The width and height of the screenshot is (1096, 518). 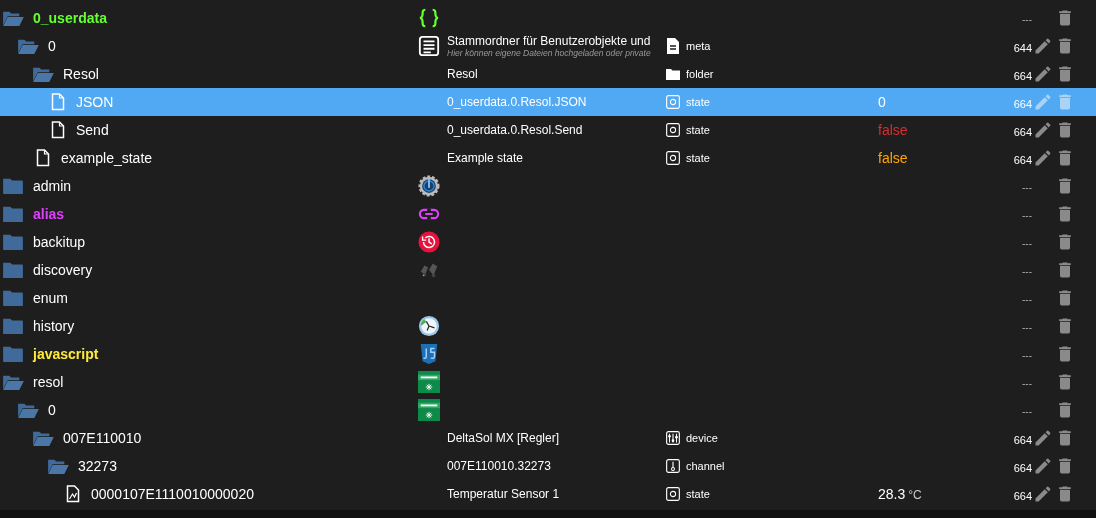 I want to click on tree-row: 0 ---, so click(x=548, y=410).